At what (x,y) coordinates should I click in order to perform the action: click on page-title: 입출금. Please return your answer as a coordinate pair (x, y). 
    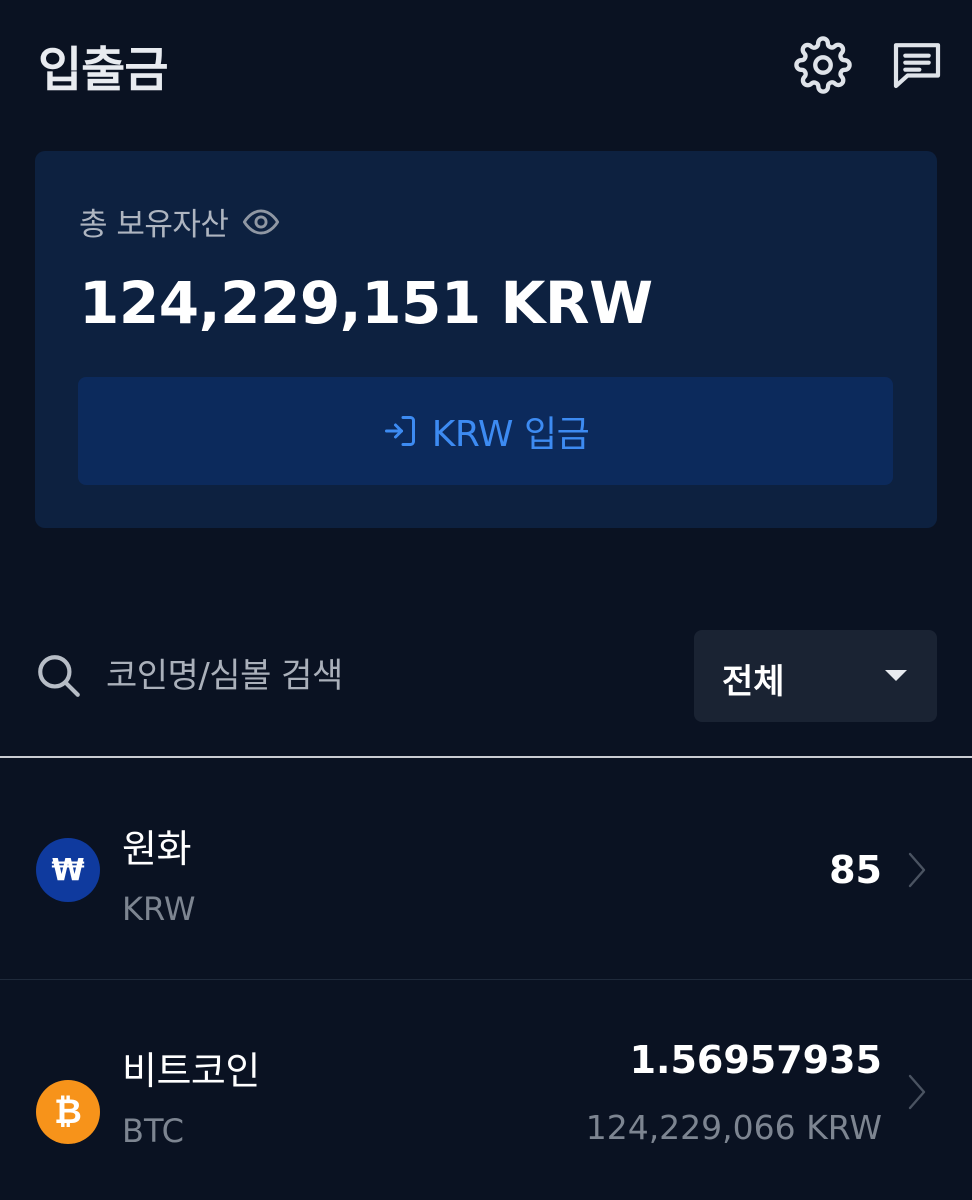
    Looking at the image, I should click on (103, 70).